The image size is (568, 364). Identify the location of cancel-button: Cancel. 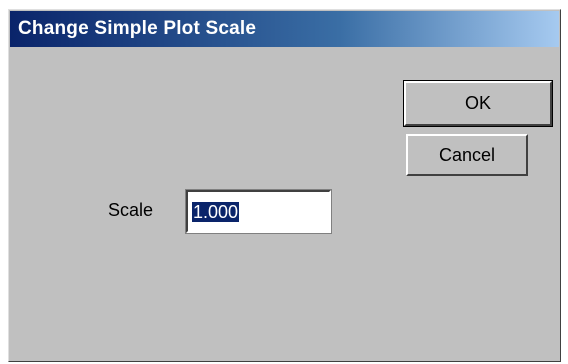
(467, 155).